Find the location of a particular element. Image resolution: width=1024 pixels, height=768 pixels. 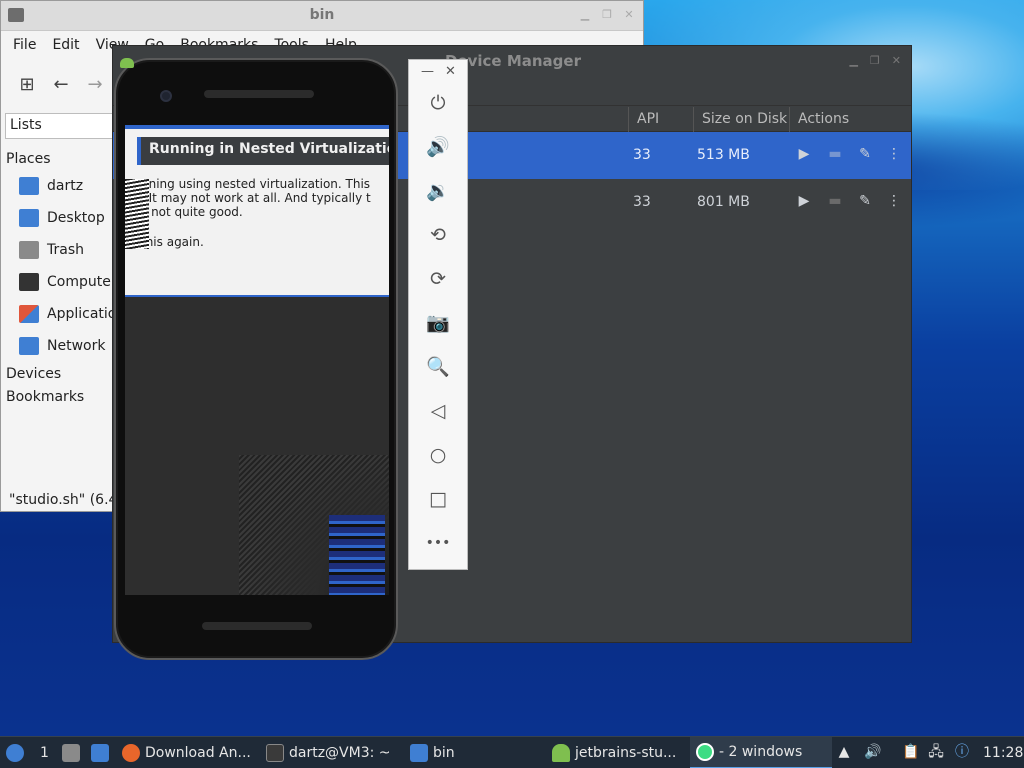

place-label: Computer is located at coordinates (82, 282).